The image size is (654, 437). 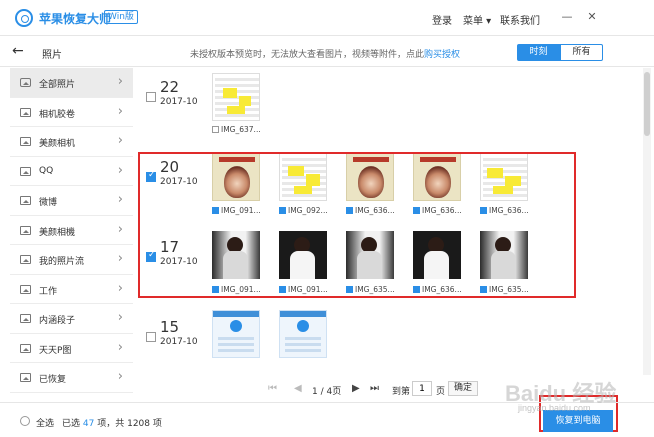 What do you see at coordinates (578, 421) in the screenshot?
I see `recover-to-pc-button: 恢复到电脑` at bounding box center [578, 421].